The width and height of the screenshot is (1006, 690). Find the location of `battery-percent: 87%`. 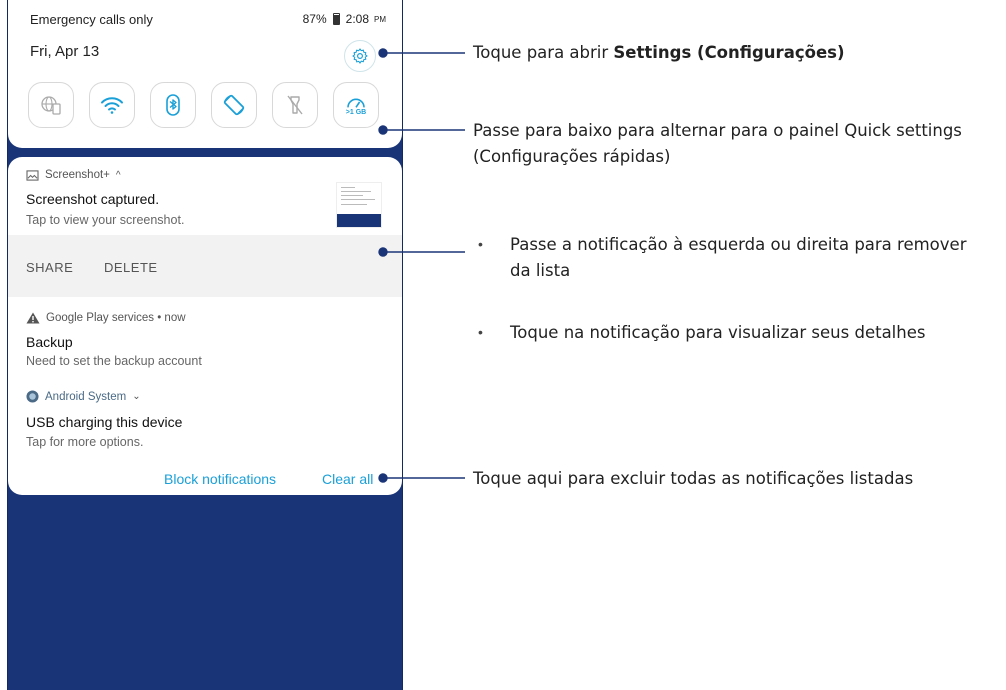

battery-percent: 87% is located at coordinates (314, 19).